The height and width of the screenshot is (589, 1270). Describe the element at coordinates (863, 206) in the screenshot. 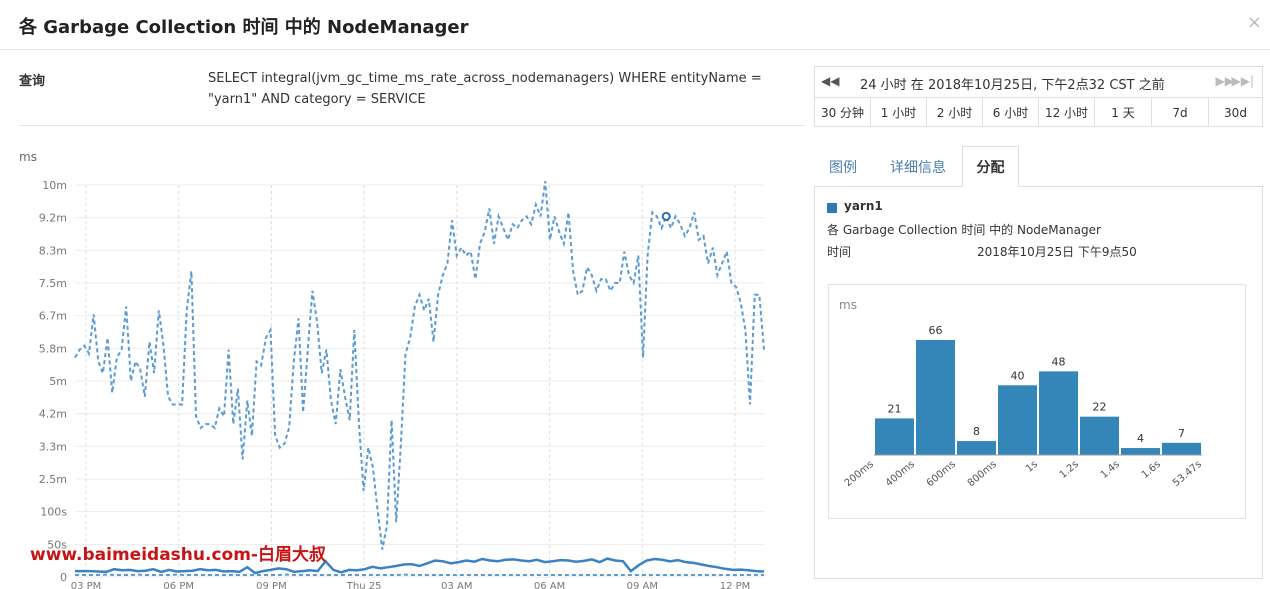

I see `series-name: yarn1` at that location.